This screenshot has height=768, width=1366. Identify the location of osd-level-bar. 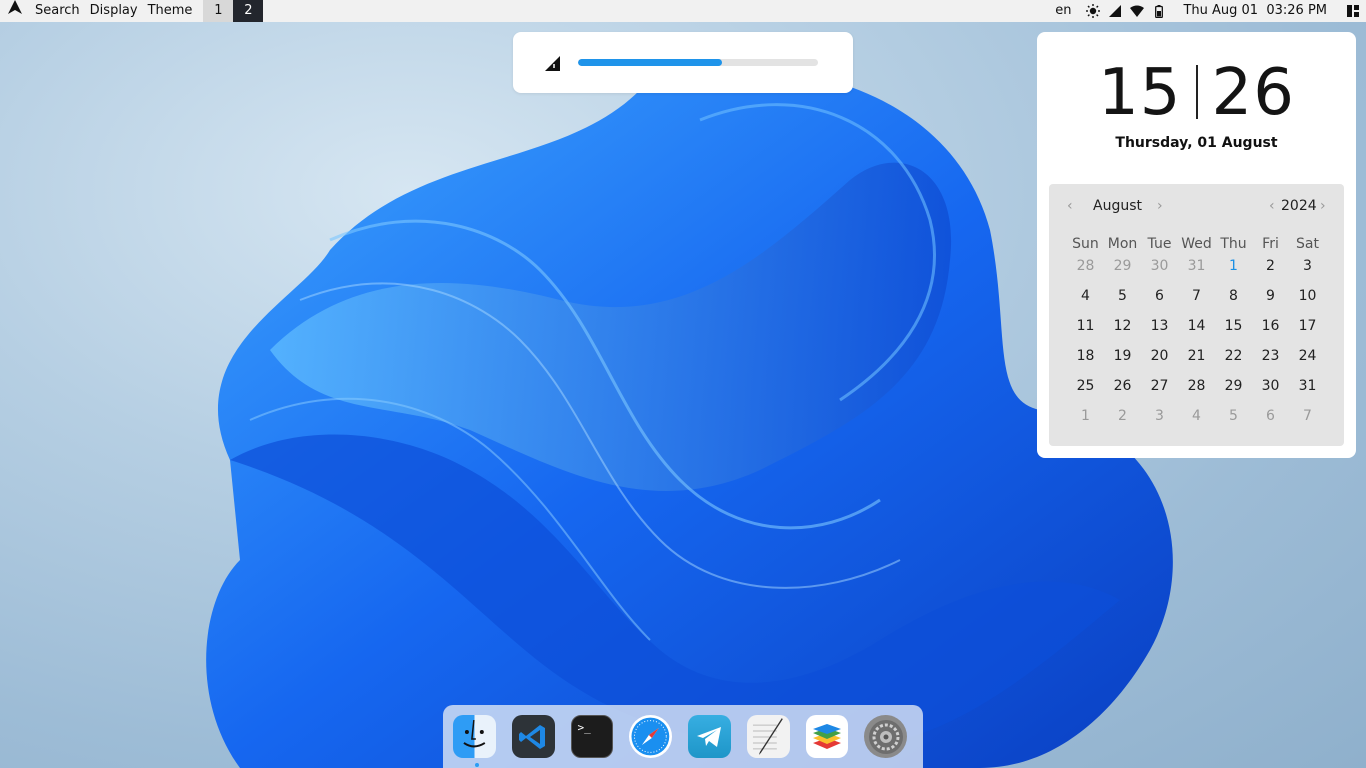
(698, 62).